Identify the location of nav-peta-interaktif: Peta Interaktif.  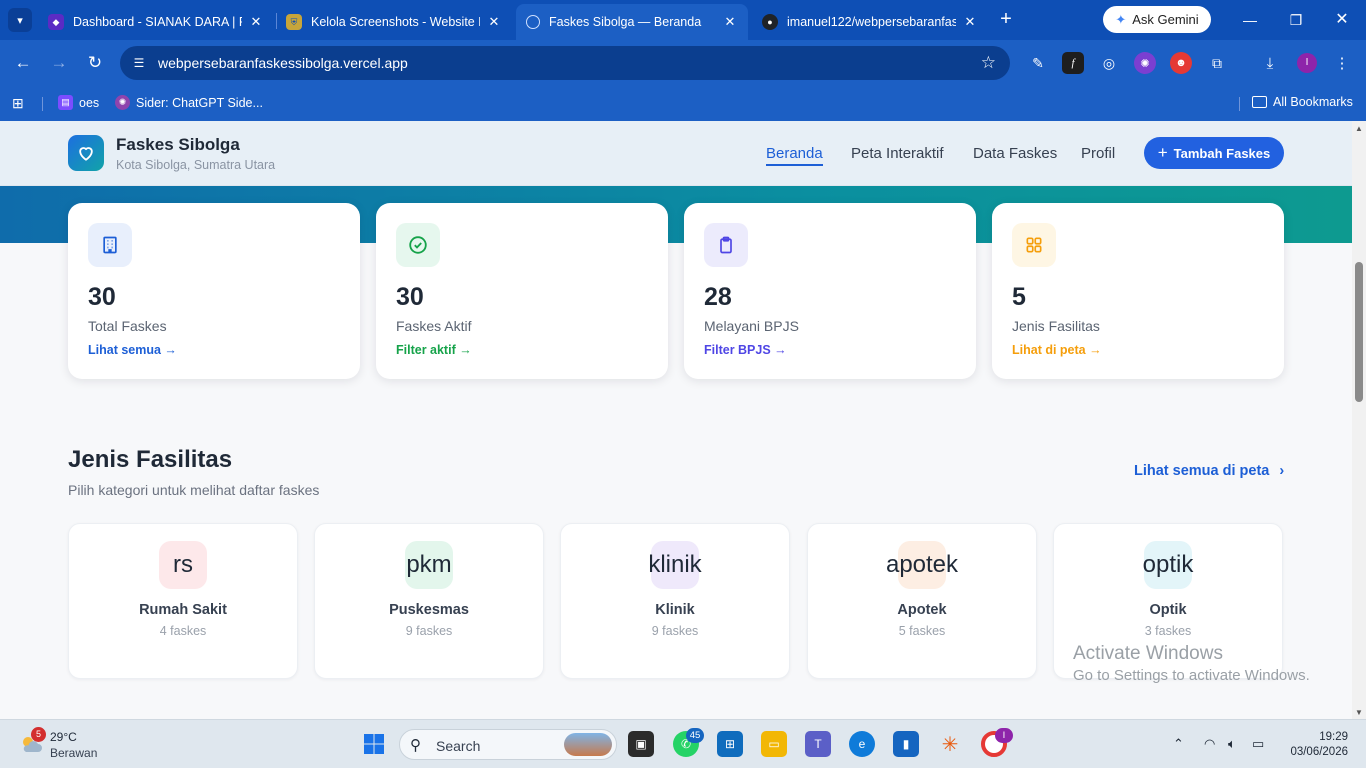
(897, 153).